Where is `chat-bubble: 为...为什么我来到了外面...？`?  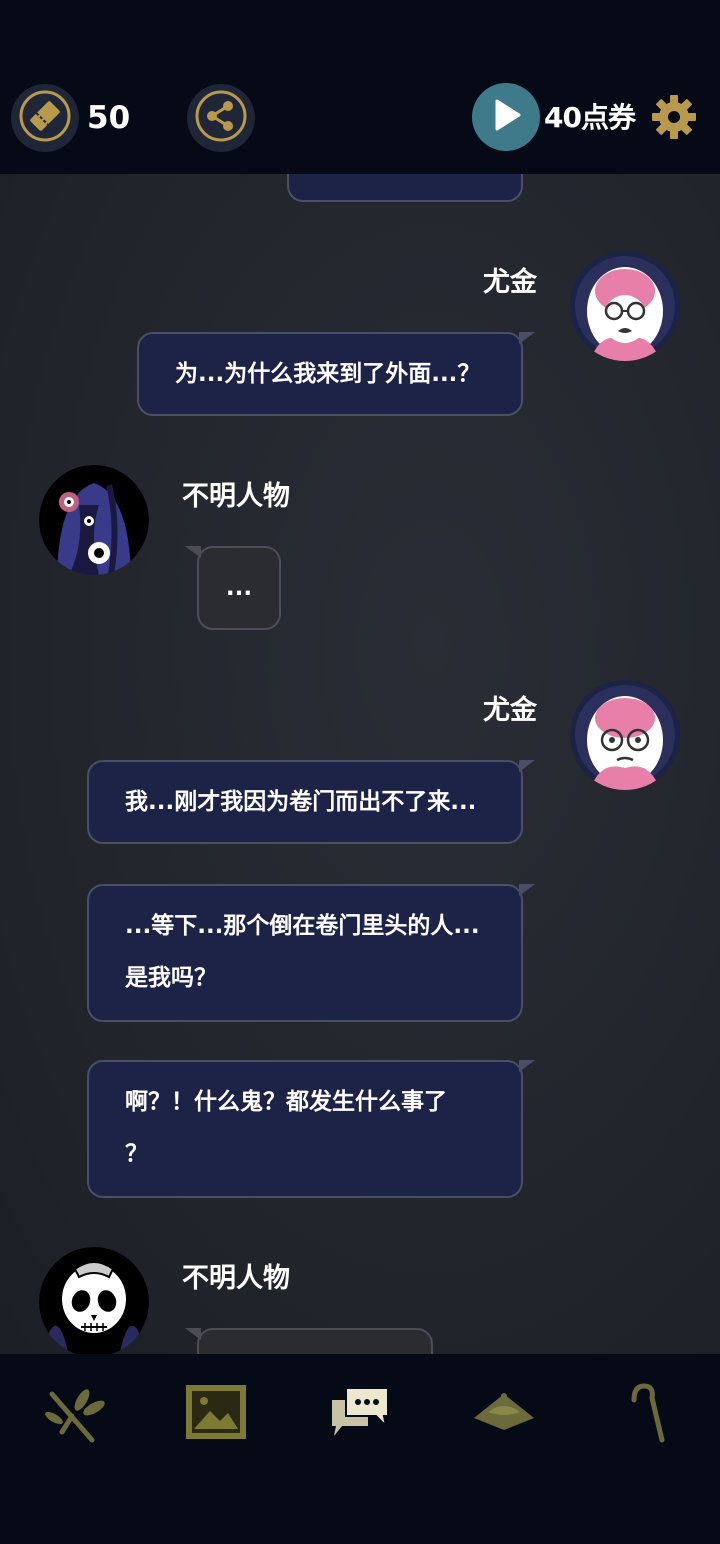
chat-bubble: 为...为什么我来到了外面...？ is located at coordinates (336, 374).